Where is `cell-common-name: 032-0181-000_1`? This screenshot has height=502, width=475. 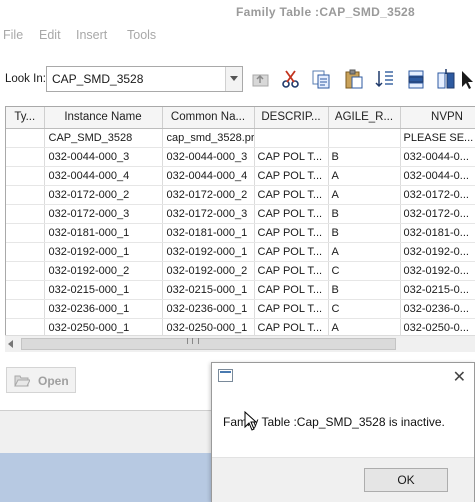
cell-common-name: 032-0181-000_1 is located at coordinates (208, 233).